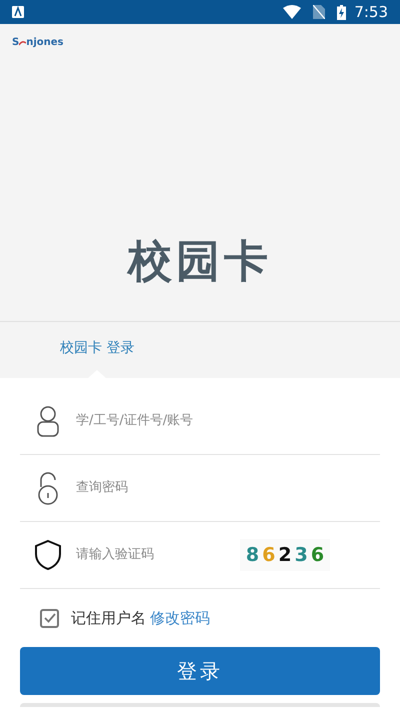 This screenshot has width=400, height=711. Describe the element at coordinates (48, 555) in the screenshot. I see `shield-icon` at that location.